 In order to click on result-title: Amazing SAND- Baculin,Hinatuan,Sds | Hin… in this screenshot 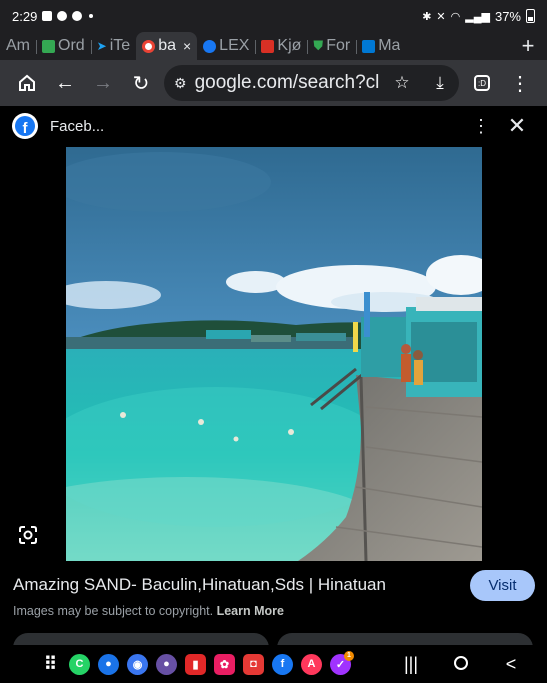, I will do `click(199, 585)`.